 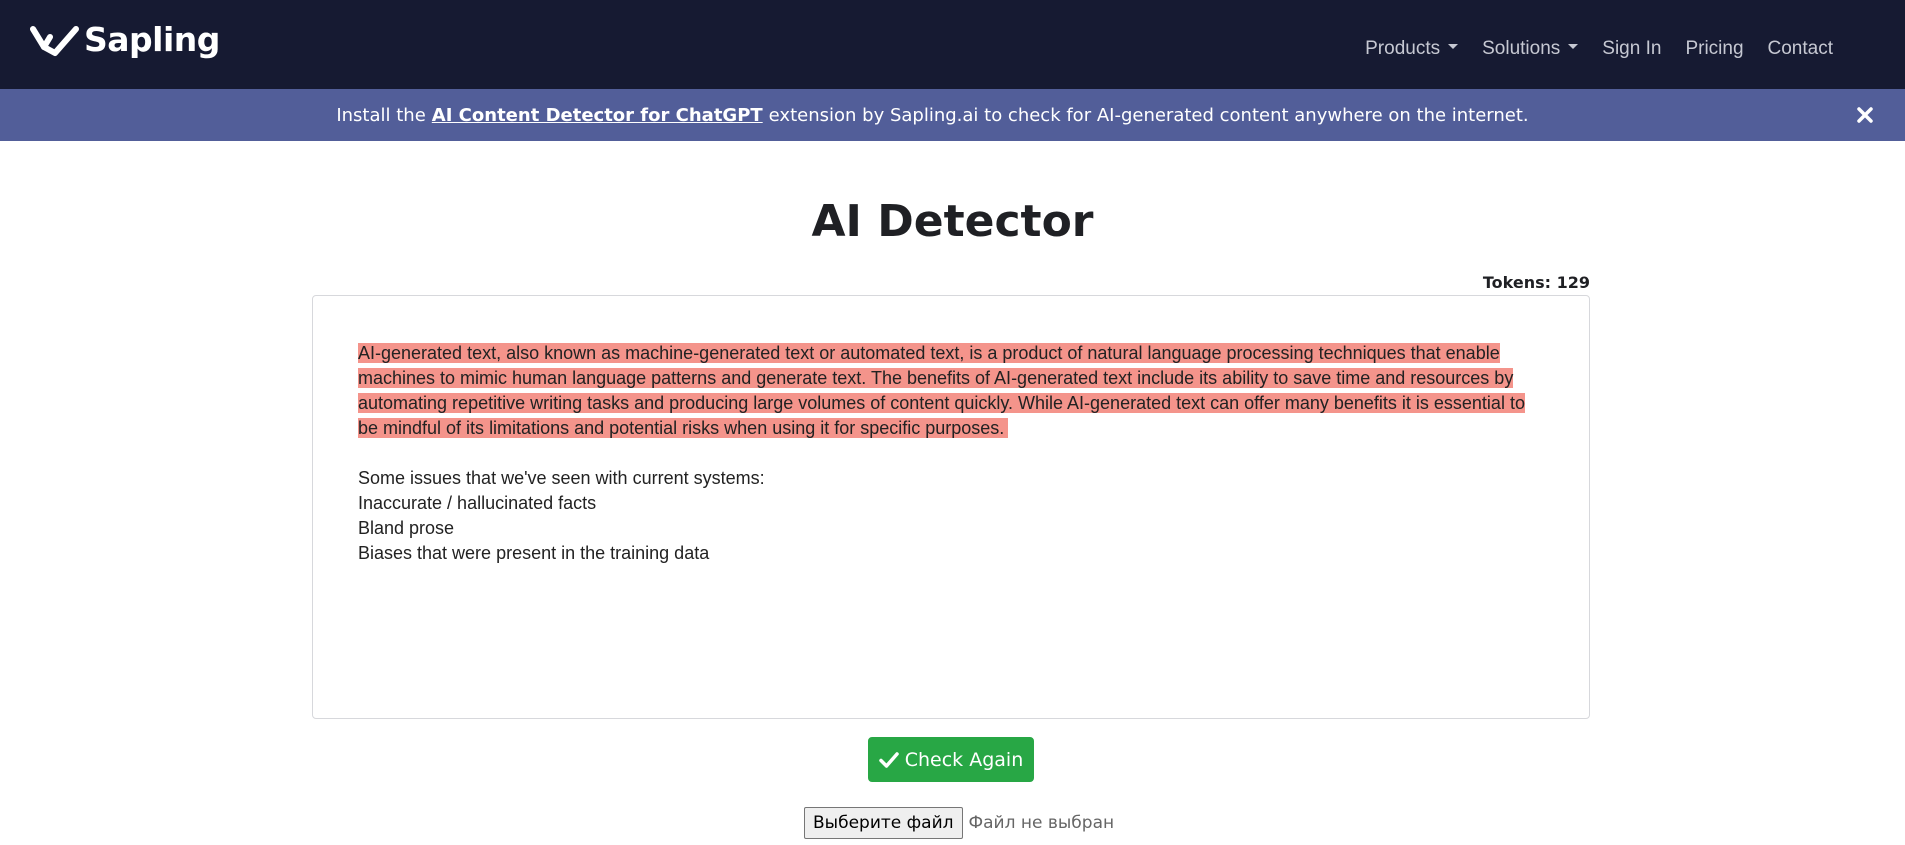 I want to click on sapling-logo-icon, so click(x=54, y=40).